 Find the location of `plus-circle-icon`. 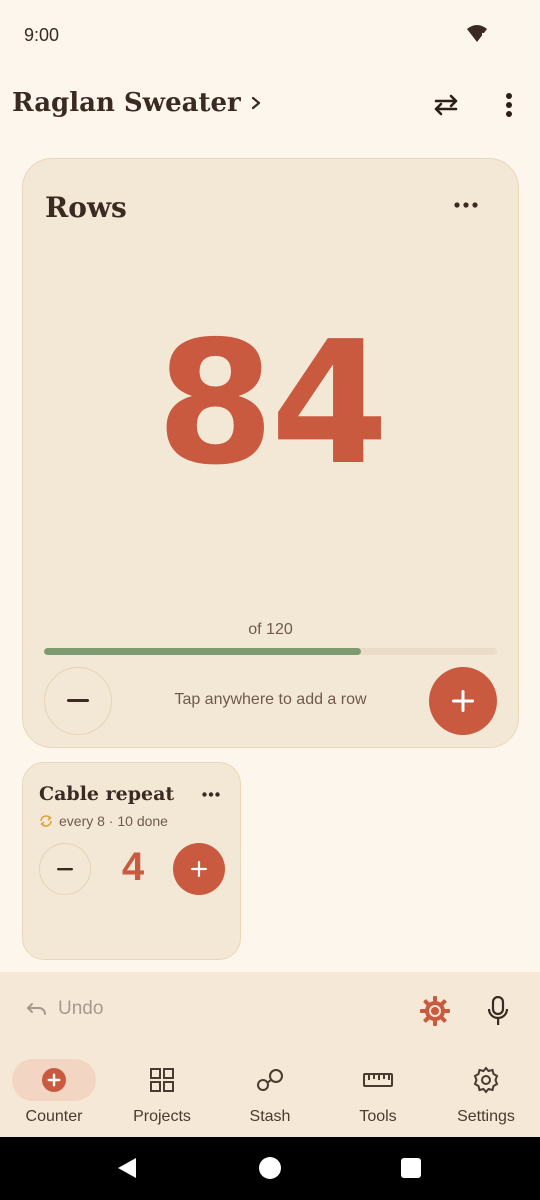

plus-circle-icon is located at coordinates (54, 1080).